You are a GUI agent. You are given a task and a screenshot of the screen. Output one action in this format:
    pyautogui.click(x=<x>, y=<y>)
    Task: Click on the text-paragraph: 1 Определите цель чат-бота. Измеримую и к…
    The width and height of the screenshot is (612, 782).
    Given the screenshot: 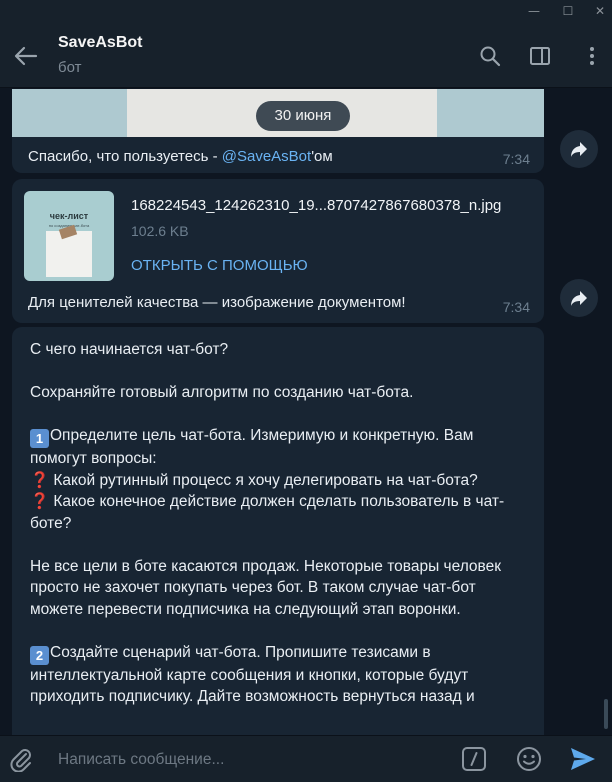 What is the action you would take?
    pyautogui.click(x=280, y=447)
    